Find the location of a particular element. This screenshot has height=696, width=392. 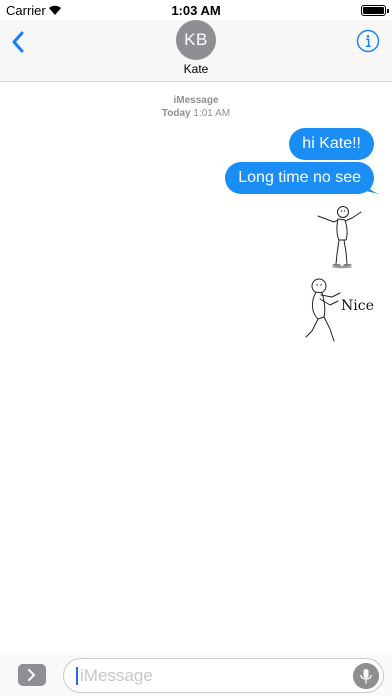

compose-bar: iMessage is located at coordinates (196, 675).